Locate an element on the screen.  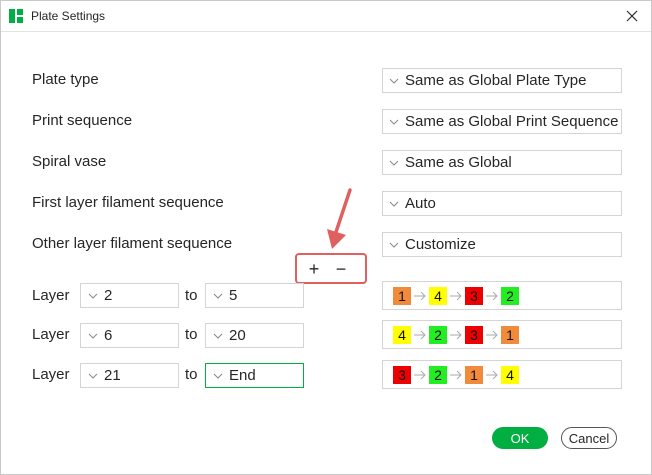
filament-sequence-row-2: 4231 is located at coordinates (502, 334).